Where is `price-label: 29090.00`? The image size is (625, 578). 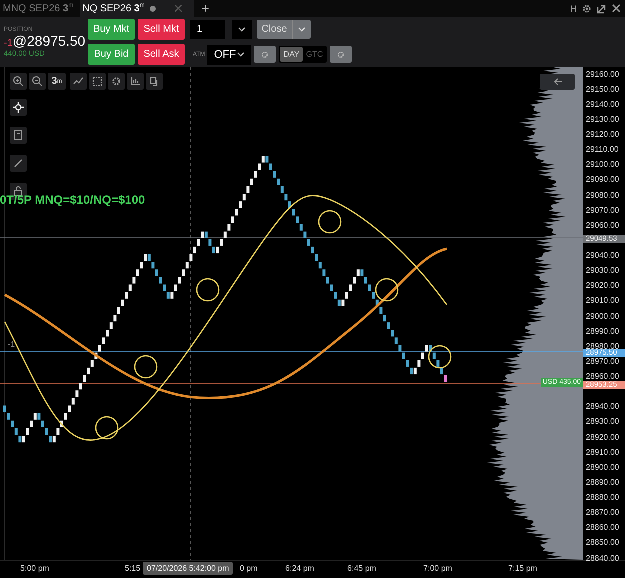
price-label: 29090.00 is located at coordinates (602, 179).